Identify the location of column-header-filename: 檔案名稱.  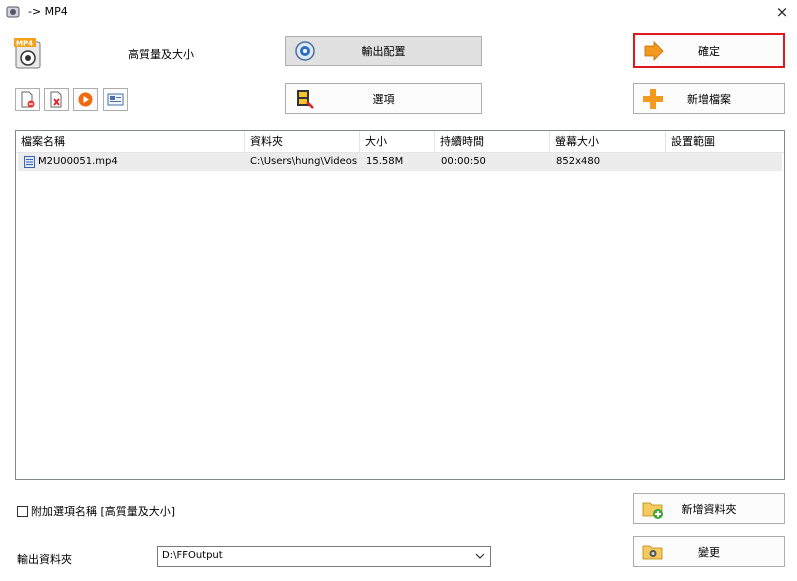
(130, 142).